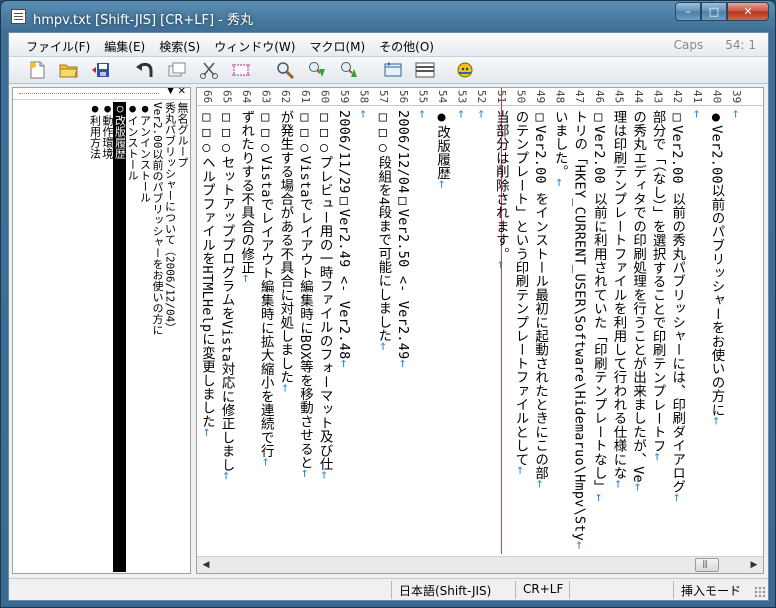  What do you see at coordinates (445, 590) in the screenshot?
I see `encoding-status: 日本語(Shift-JIS)` at bounding box center [445, 590].